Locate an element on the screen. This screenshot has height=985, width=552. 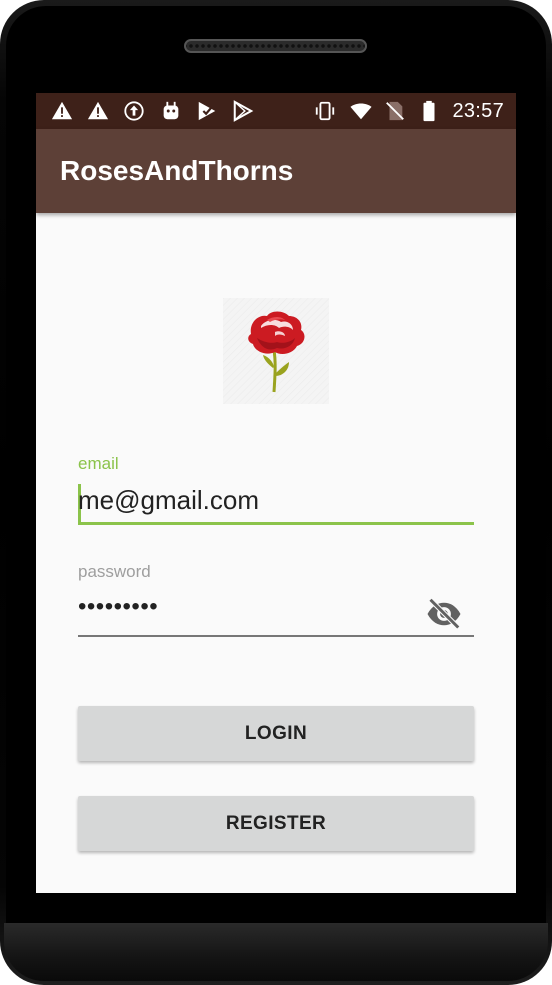
password-input: ••••••••• is located at coordinates (118, 607).